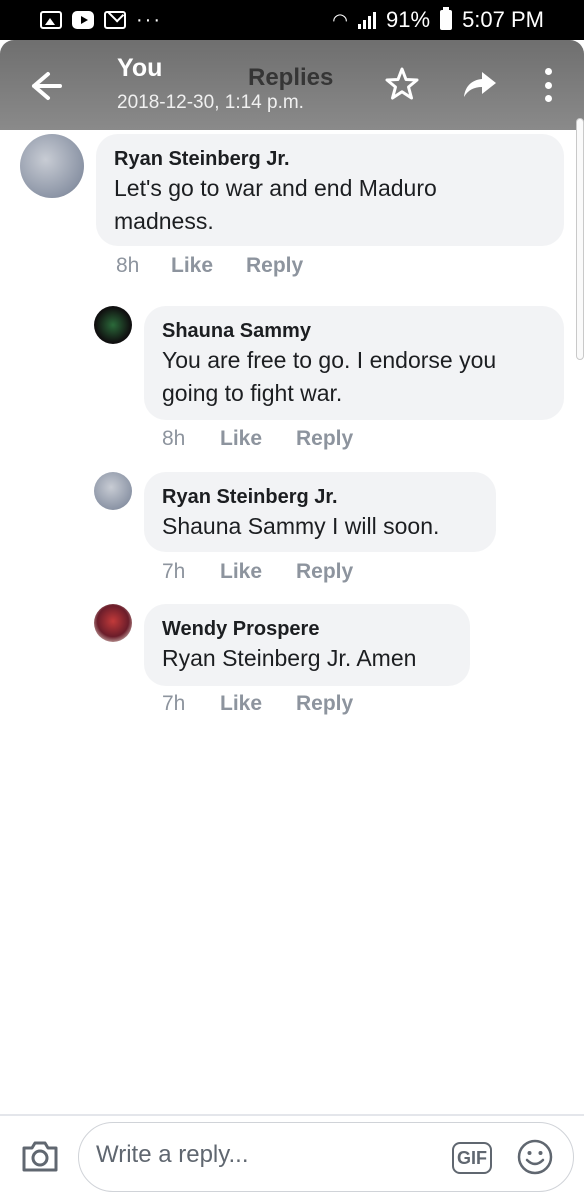 This screenshot has width=584, height=1200. Describe the element at coordinates (472, 1158) in the screenshot. I see `gif-button: GIF` at that location.